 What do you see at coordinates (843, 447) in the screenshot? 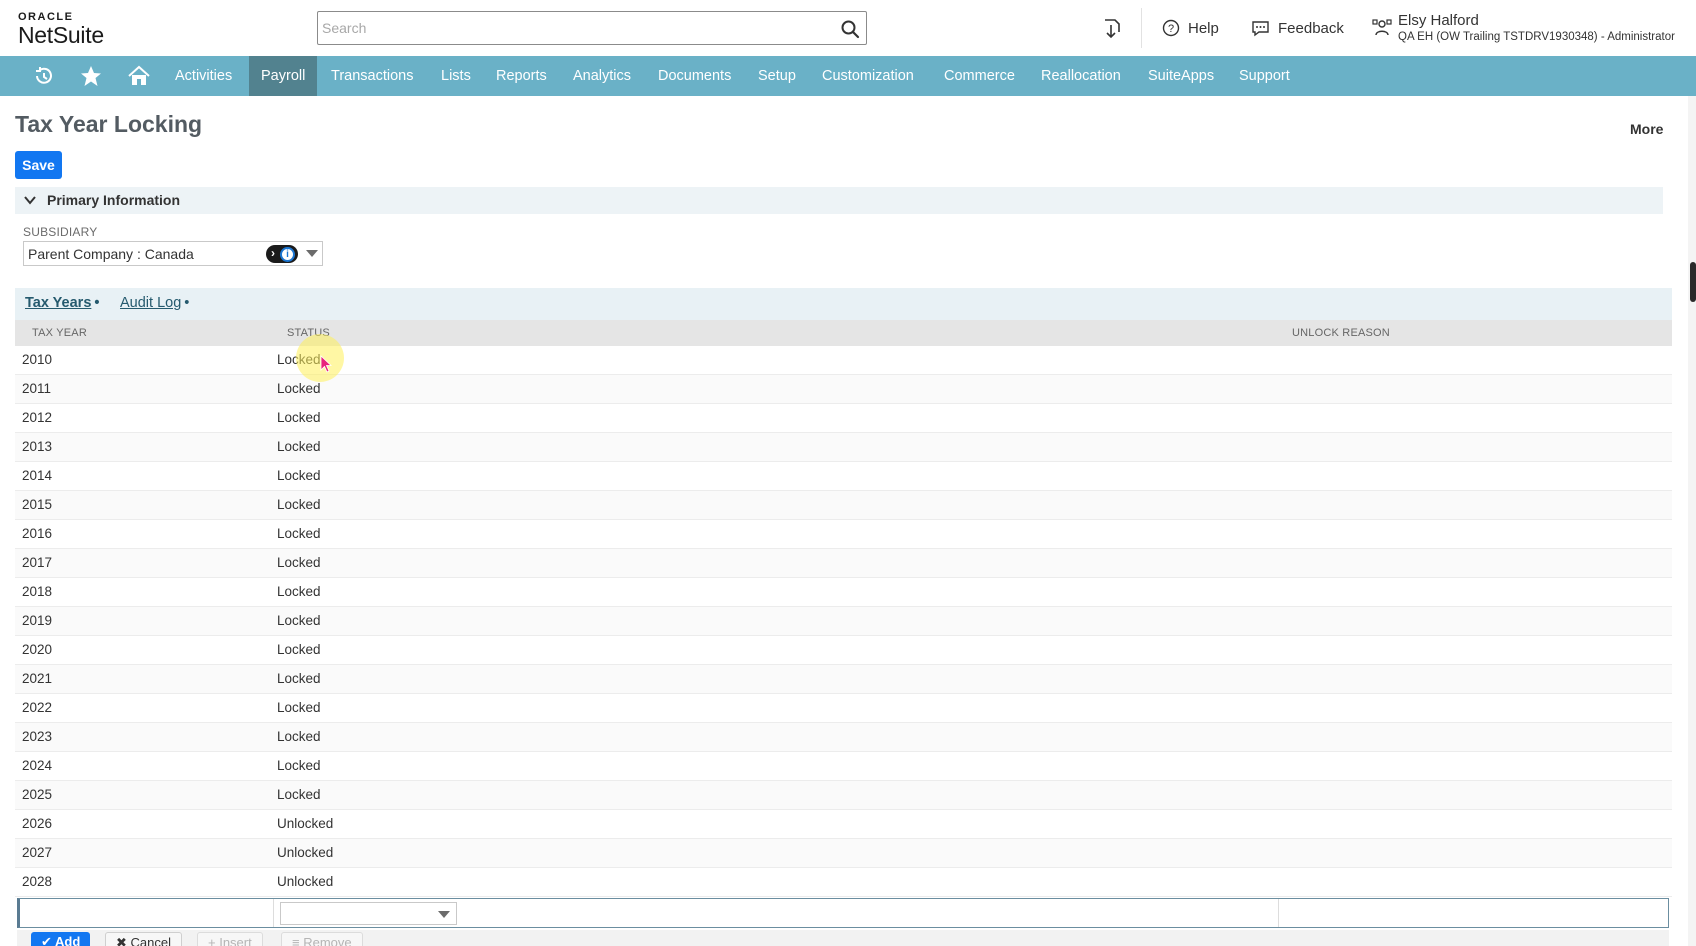
I see `table-row: 2013 Locked` at bounding box center [843, 447].